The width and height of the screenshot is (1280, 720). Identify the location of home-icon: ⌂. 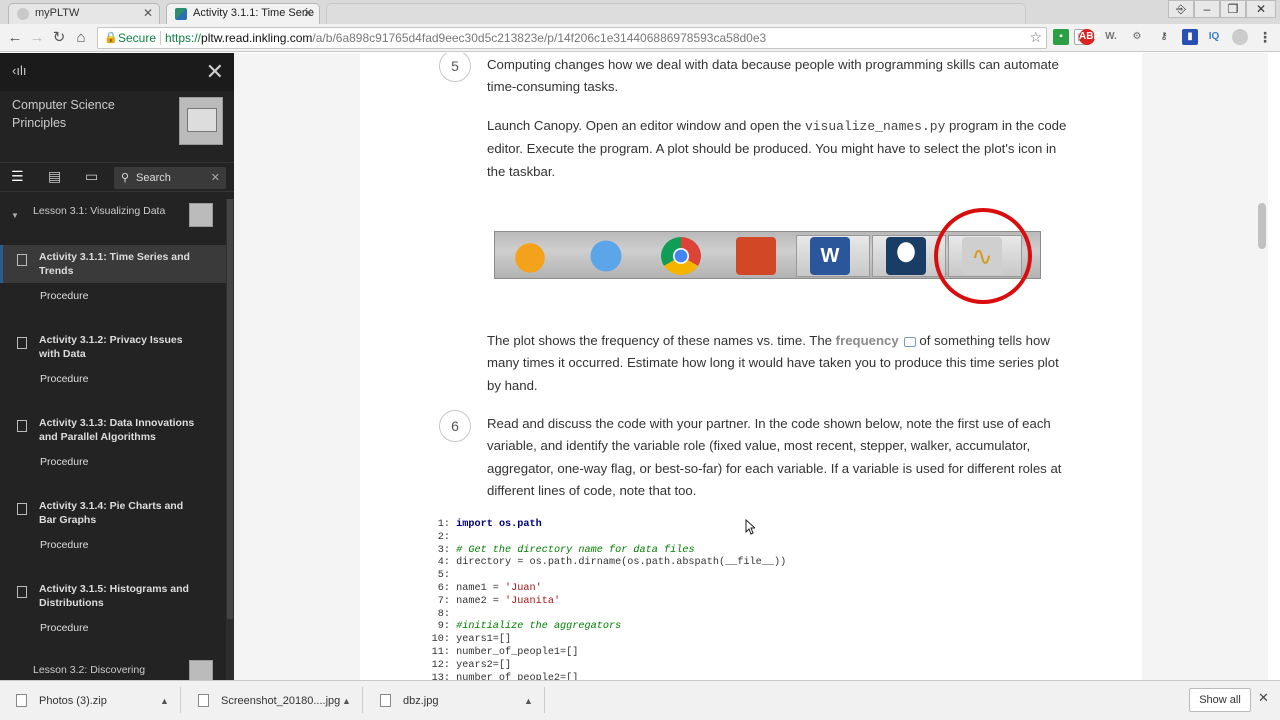
(81, 38).